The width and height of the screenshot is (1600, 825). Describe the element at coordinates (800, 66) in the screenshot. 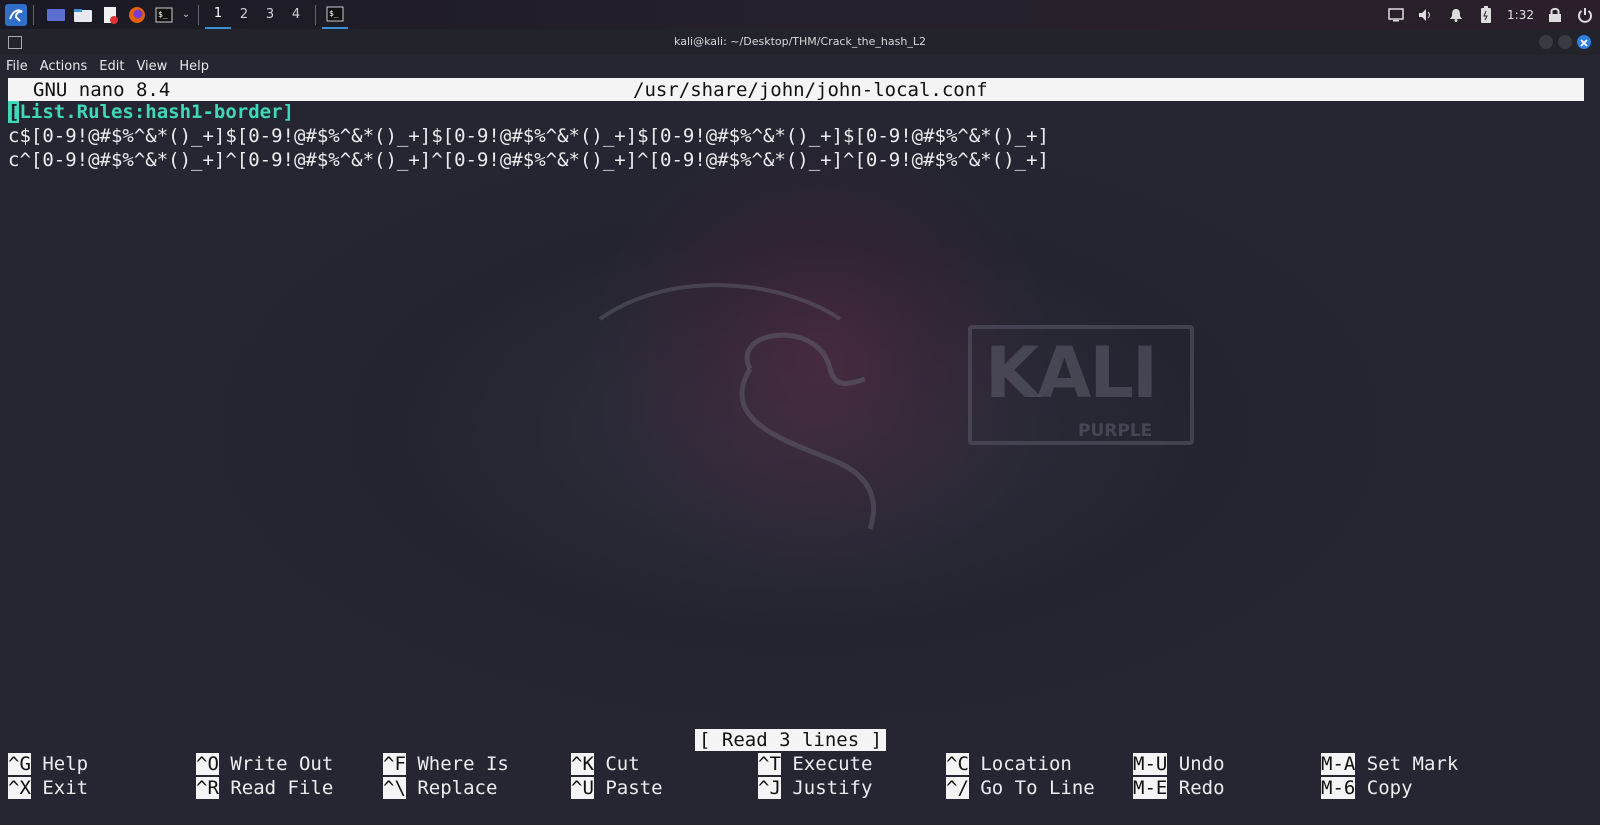

I see `menubar: File Actions Edit View Help` at that location.